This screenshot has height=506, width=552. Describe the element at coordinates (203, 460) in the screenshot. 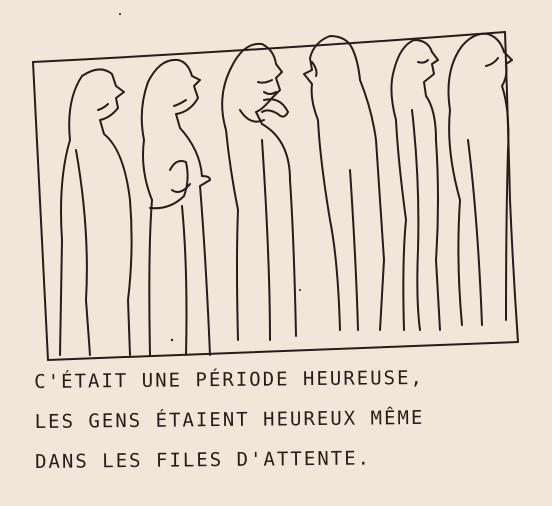

I see `caption-line-3: DANS LES FILES D'ATTENTE.` at that location.